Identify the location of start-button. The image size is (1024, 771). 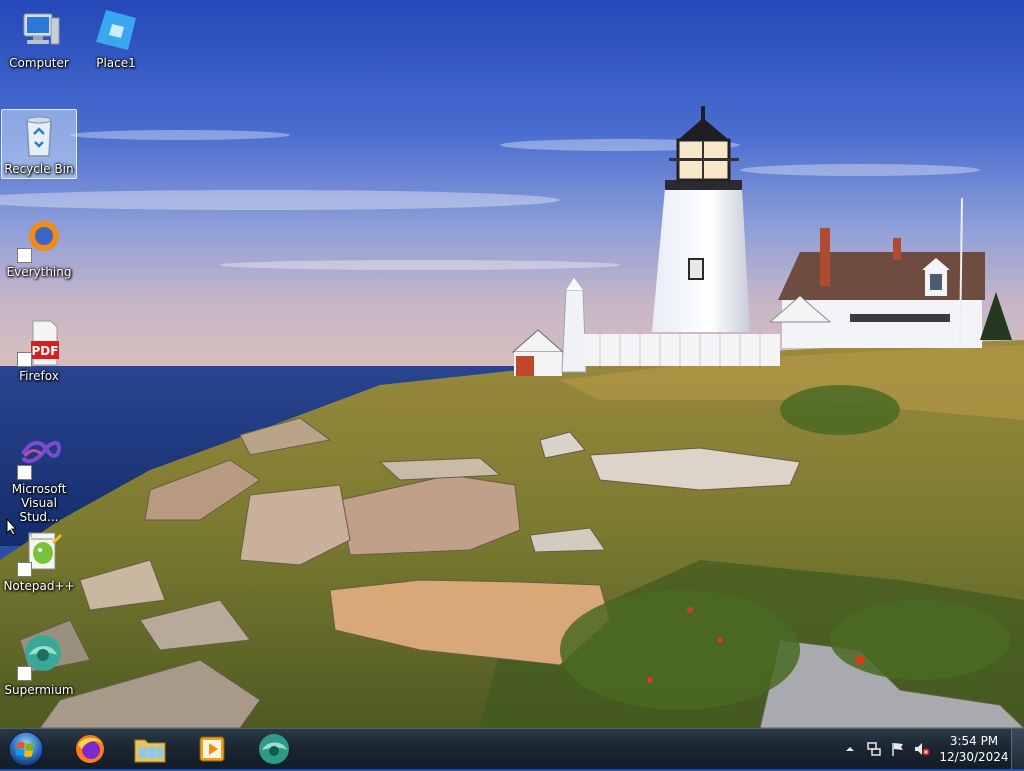
(26, 749).